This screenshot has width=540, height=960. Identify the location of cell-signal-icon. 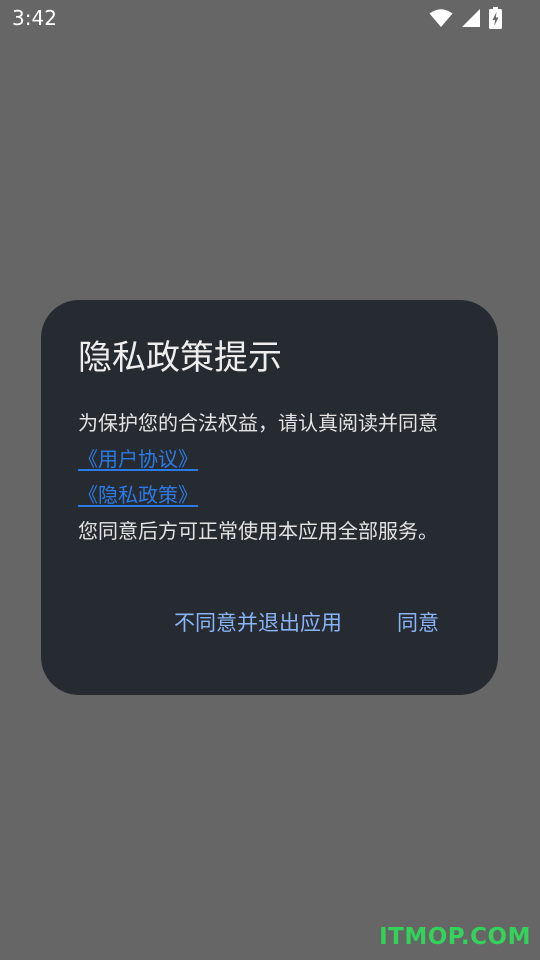
(471, 18).